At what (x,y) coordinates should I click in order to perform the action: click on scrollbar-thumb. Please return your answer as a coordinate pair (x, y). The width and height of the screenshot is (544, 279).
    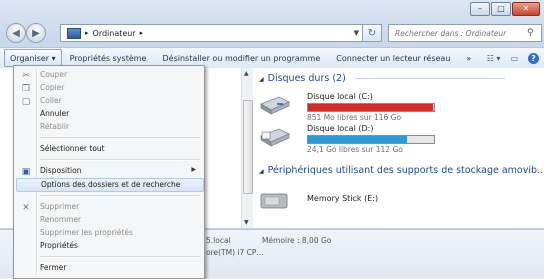
    Looking at the image, I should click on (248, 147).